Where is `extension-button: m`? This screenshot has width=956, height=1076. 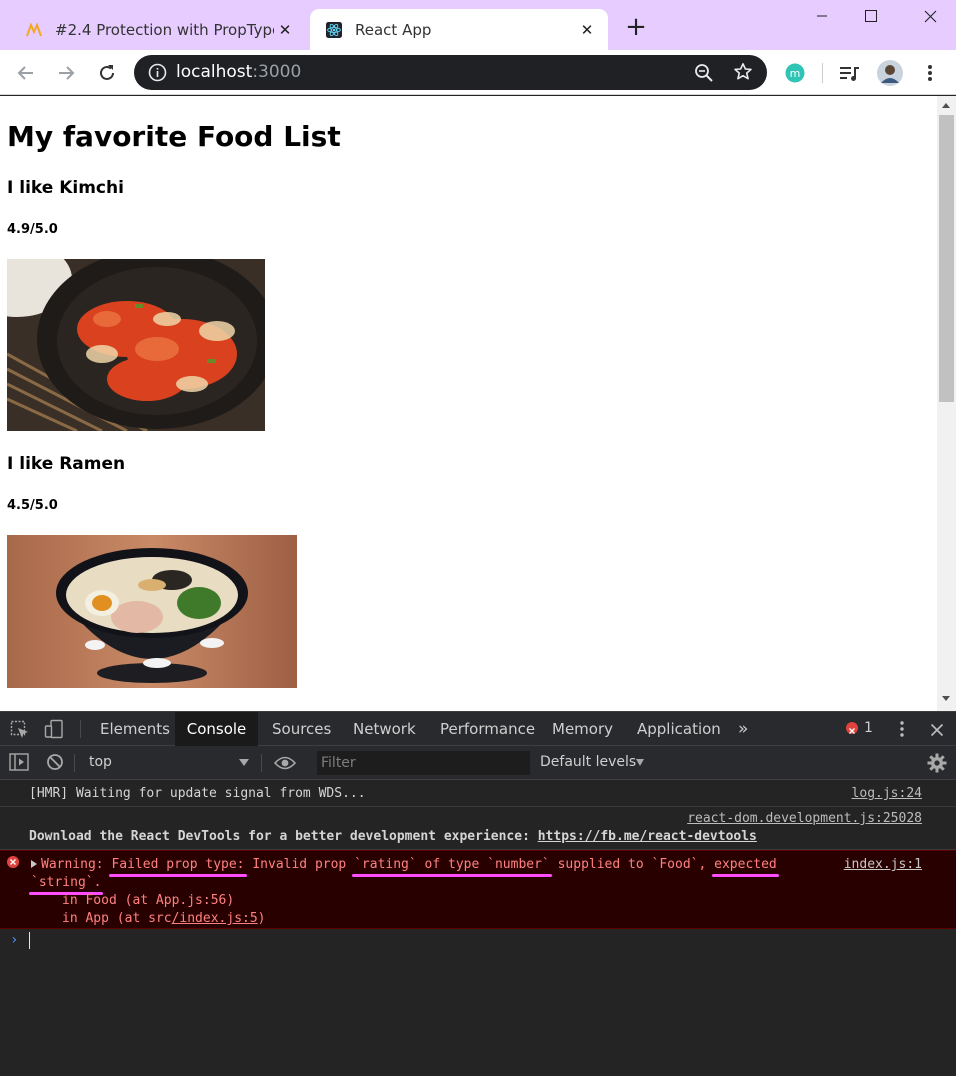 extension-button: m is located at coordinates (795, 73).